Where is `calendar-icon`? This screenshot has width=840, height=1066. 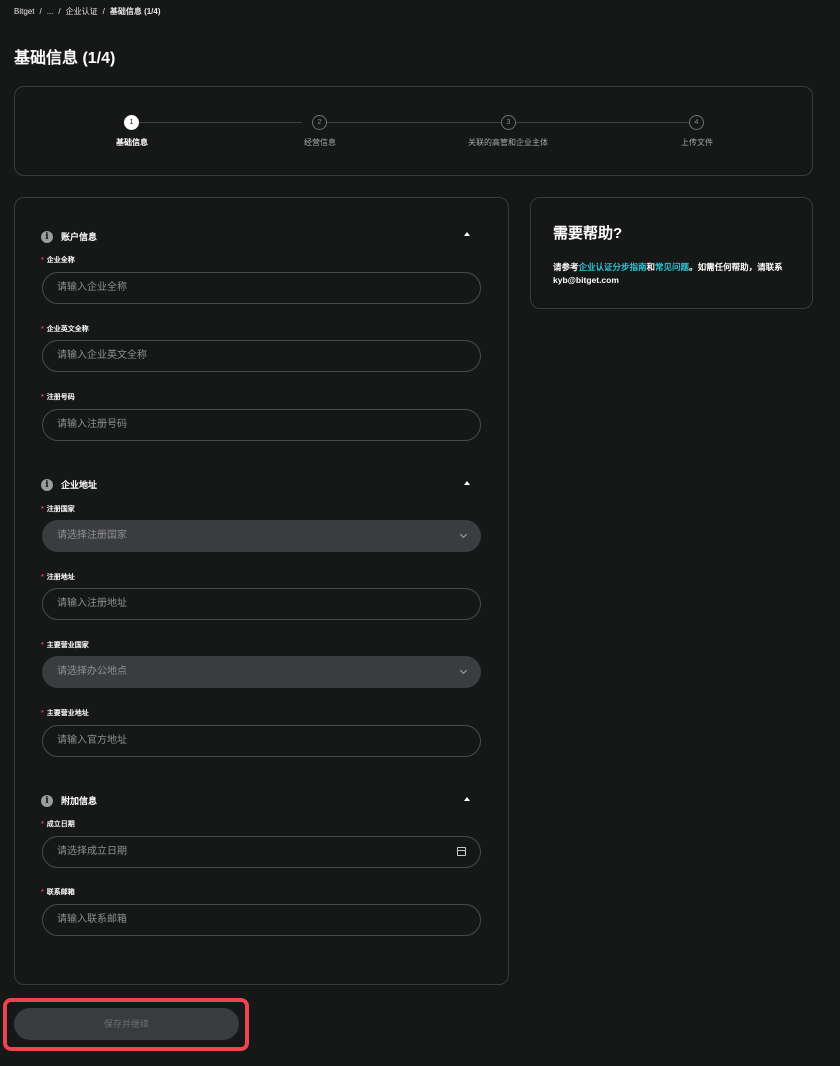 calendar-icon is located at coordinates (461, 851).